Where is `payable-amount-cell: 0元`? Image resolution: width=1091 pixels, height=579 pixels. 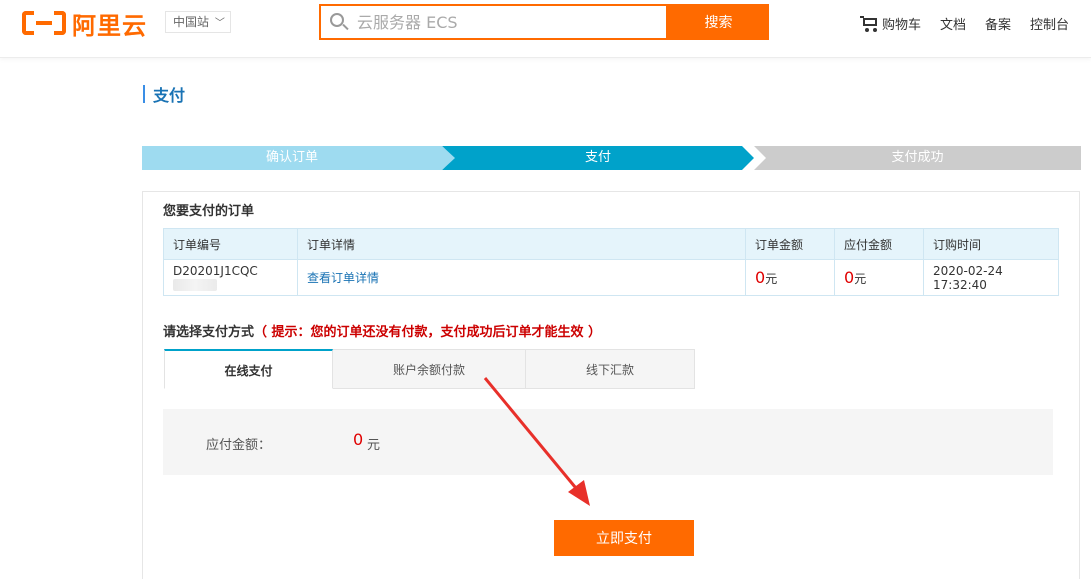 payable-amount-cell: 0元 is located at coordinates (879, 277).